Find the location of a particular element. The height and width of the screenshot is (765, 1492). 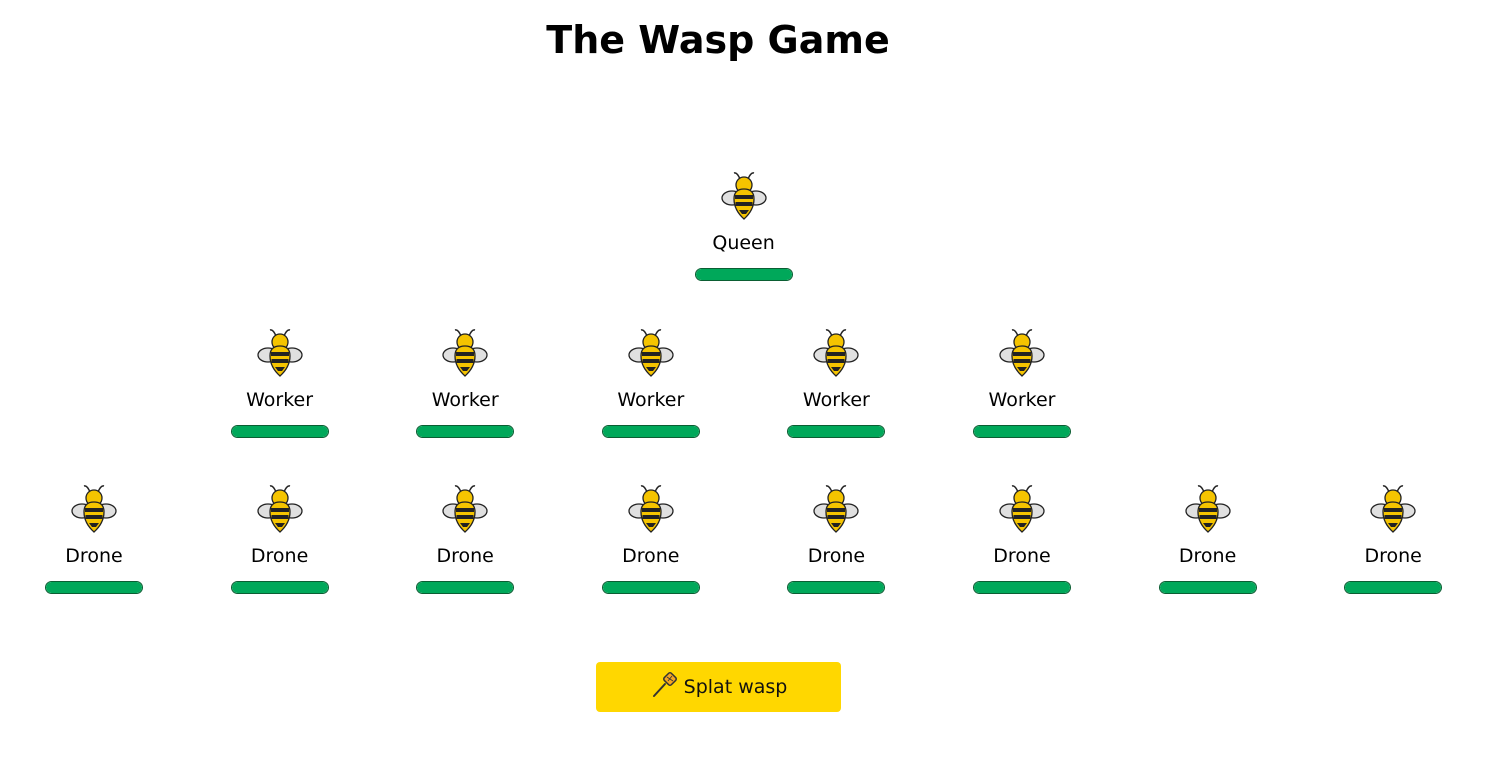

game-title: The Wasp Game is located at coordinates (718, 40).